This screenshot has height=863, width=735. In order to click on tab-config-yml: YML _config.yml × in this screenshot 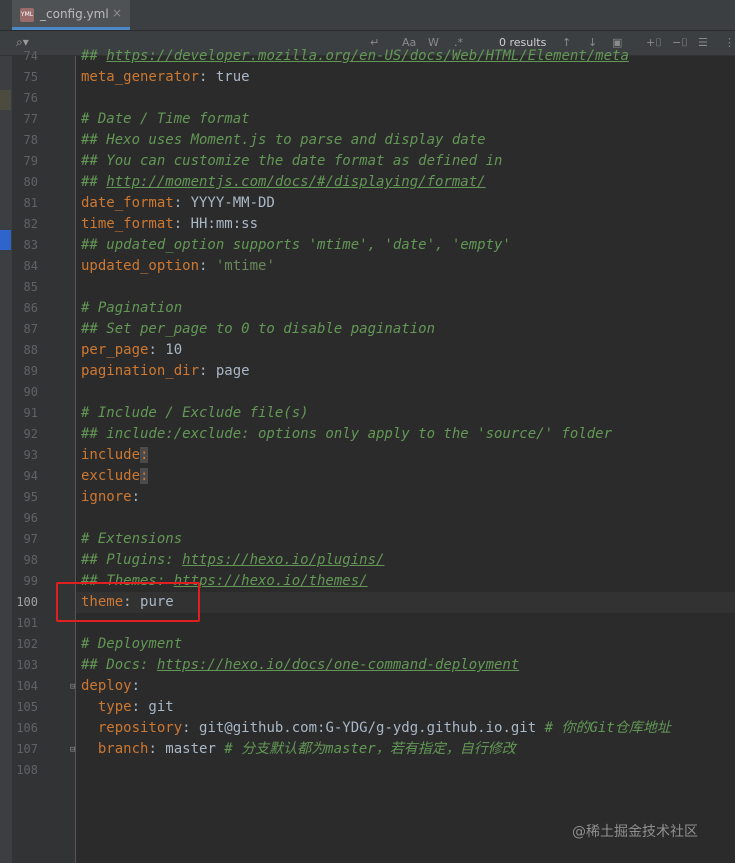, I will do `click(71, 15)`.